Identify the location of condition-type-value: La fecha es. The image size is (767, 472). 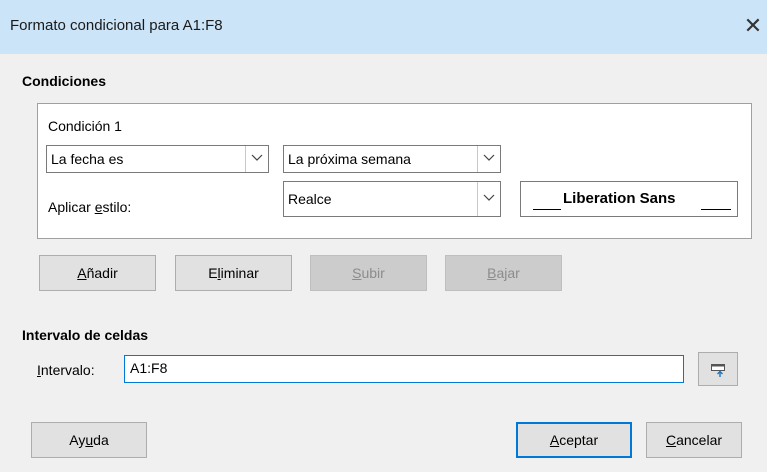
(87, 159).